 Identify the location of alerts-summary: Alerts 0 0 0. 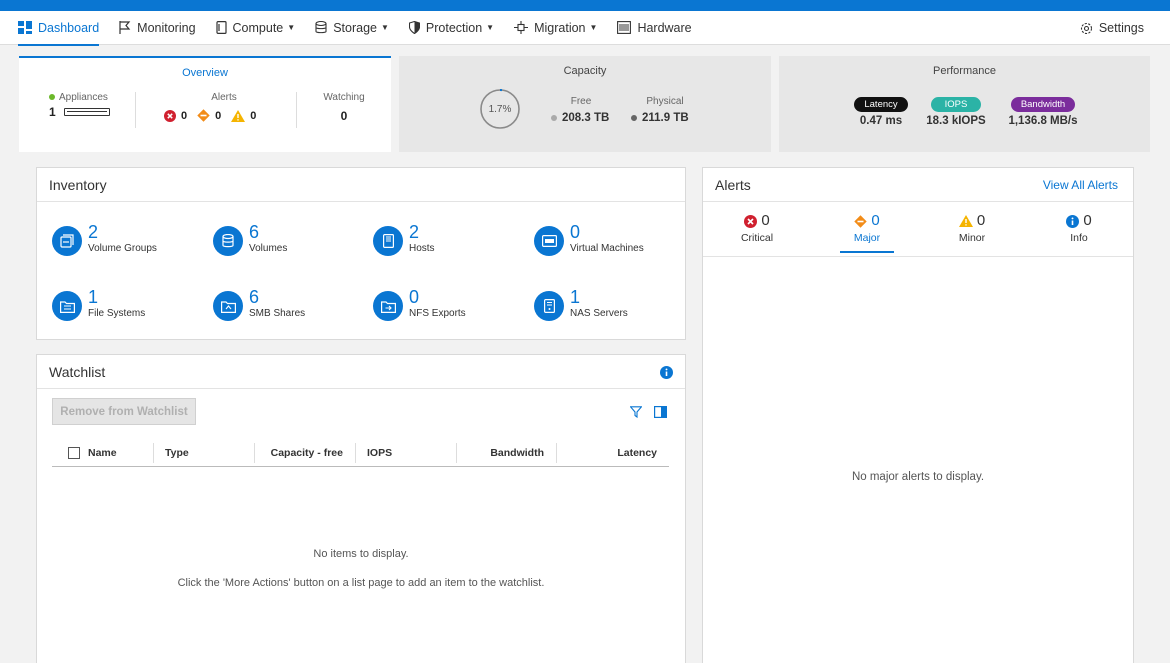
(224, 112).